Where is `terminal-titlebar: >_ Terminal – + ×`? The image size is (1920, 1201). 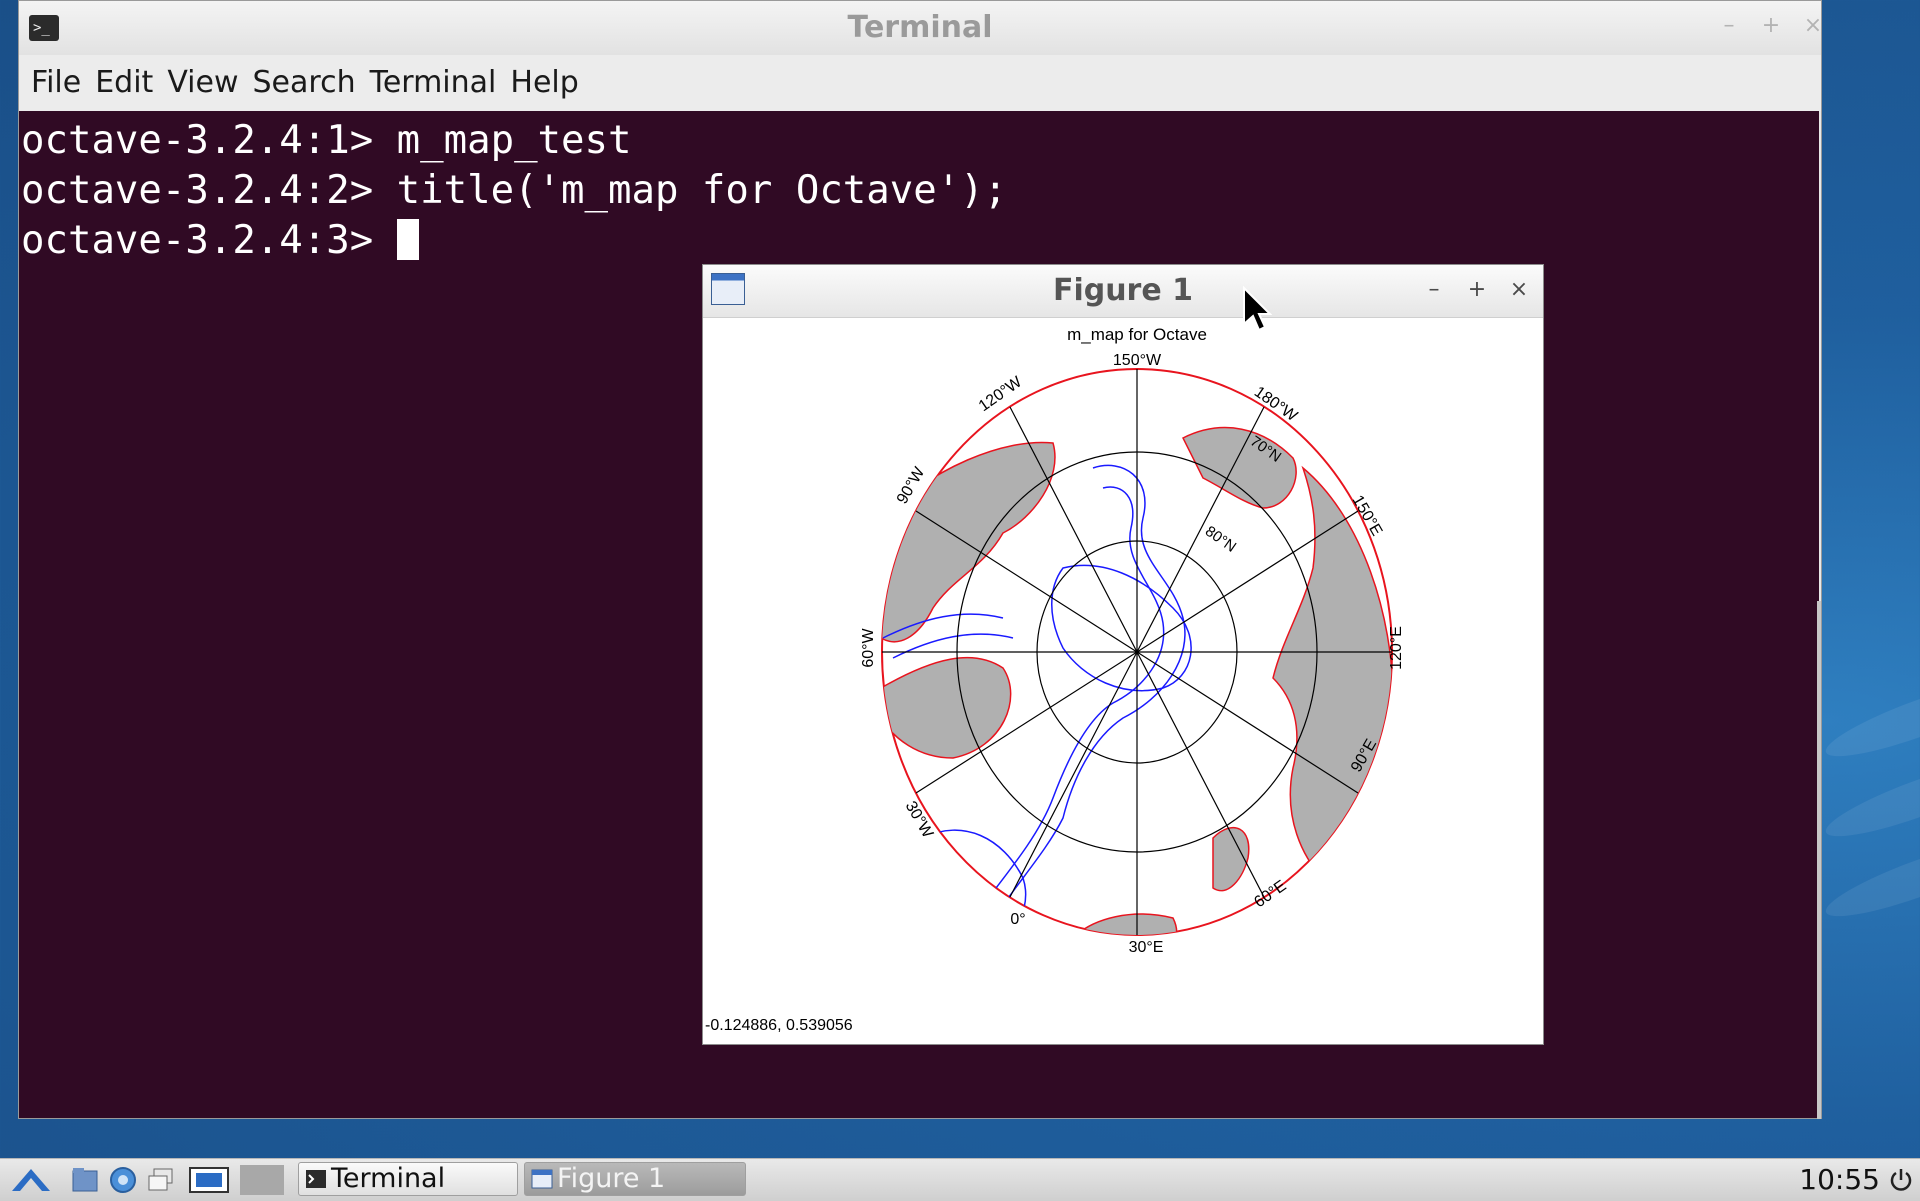
terminal-titlebar: >_ Terminal – + × is located at coordinates (920, 28).